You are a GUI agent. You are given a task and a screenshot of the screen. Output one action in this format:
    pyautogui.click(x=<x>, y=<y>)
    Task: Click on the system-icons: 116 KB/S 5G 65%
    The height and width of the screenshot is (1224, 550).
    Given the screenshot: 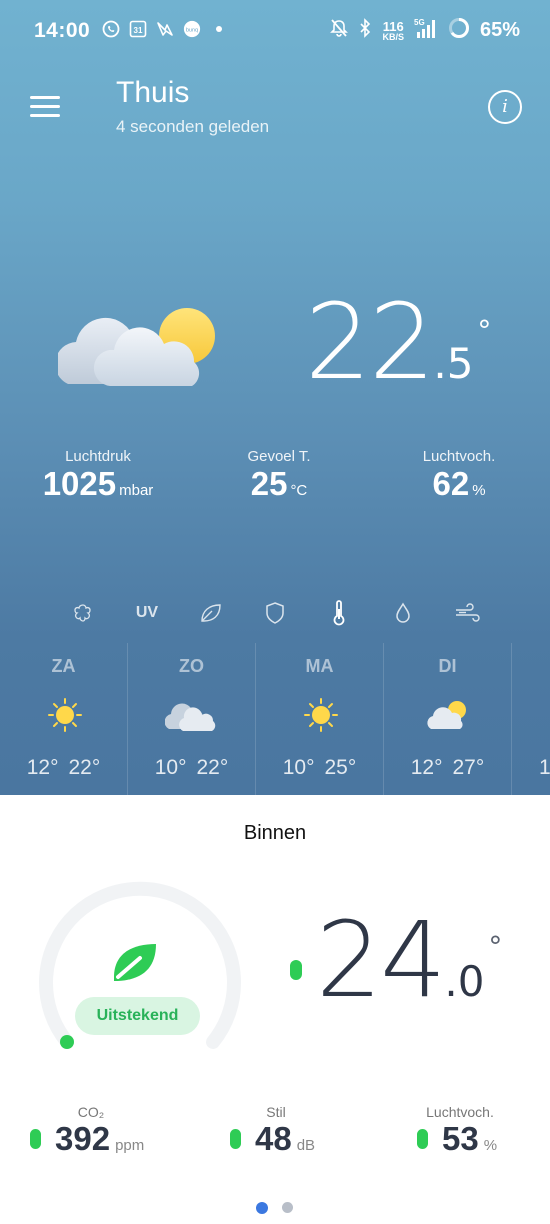 What is the action you would take?
    pyautogui.click(x=425, y=30)
    